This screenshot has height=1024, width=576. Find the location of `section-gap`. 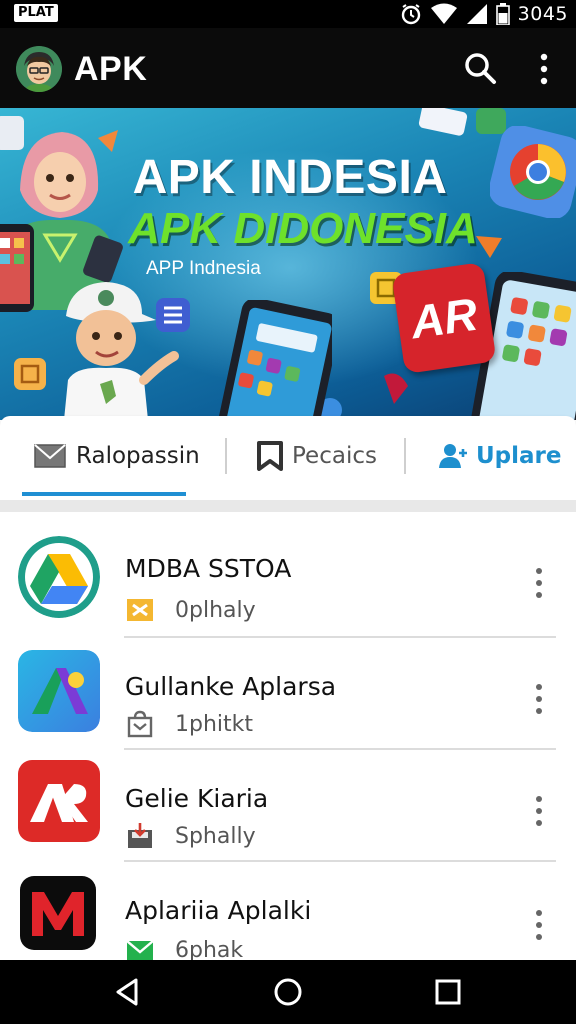

section-gap is located at coordinates (288, 506).